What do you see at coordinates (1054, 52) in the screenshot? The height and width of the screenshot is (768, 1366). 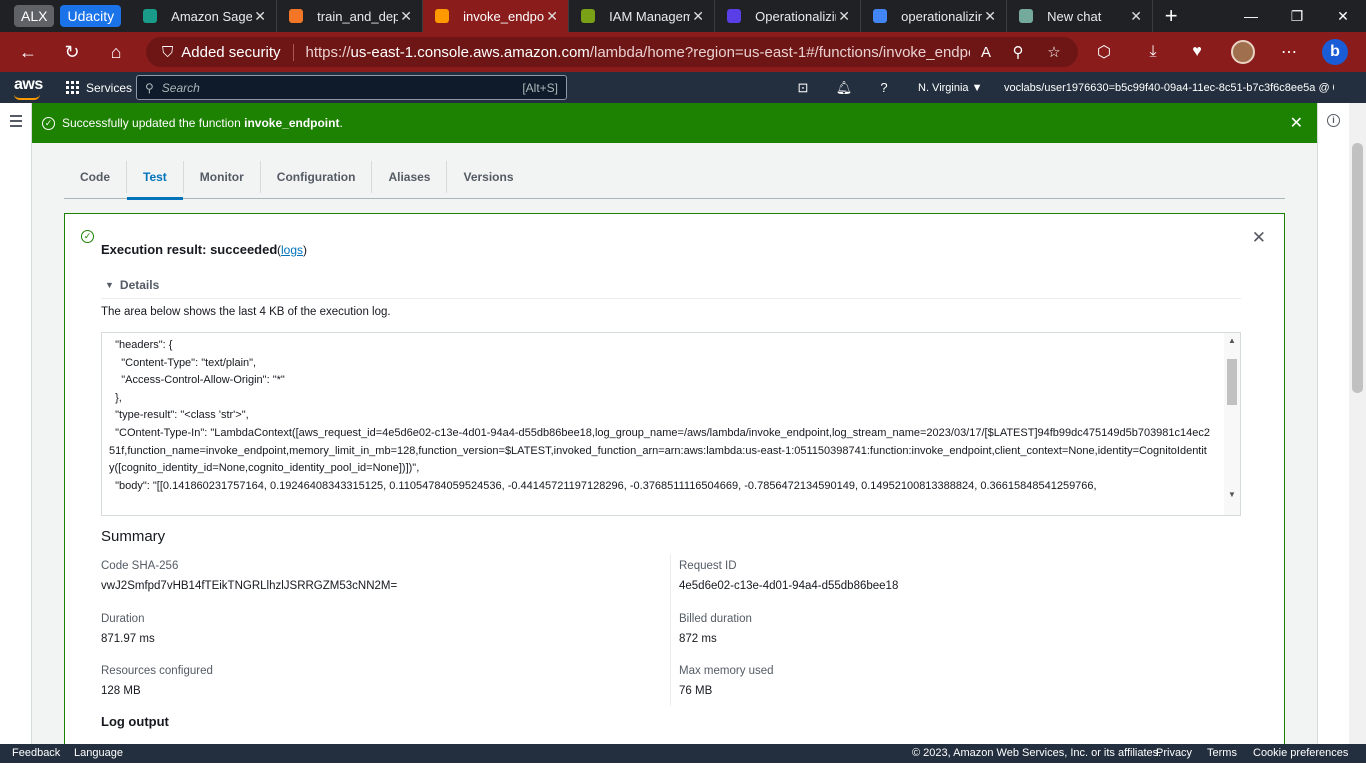 I see `favorite-icon: ☆` at bounding box center [1054, 52].